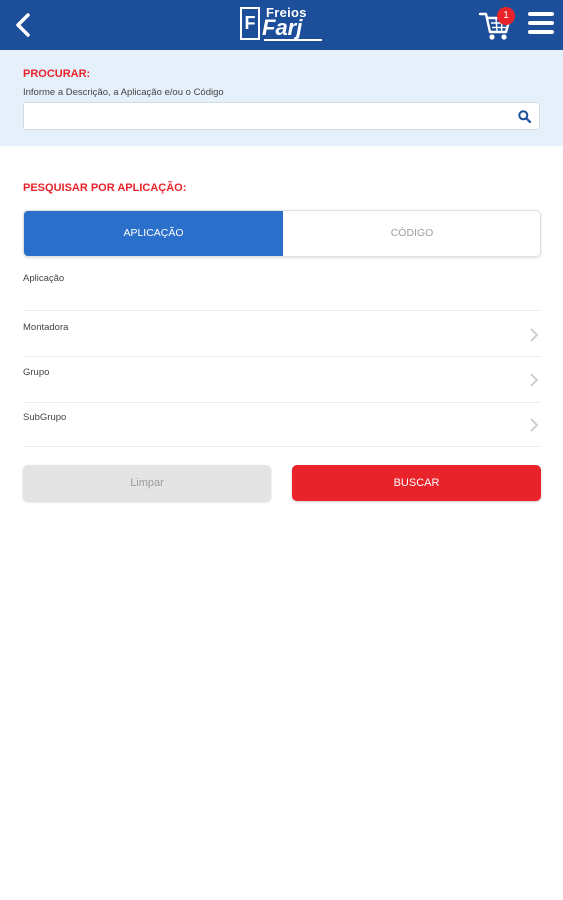 The height and width of the screenshot is (900, 563). I want to click on subgrupo-label: SubGrupo, so click(45, 417).